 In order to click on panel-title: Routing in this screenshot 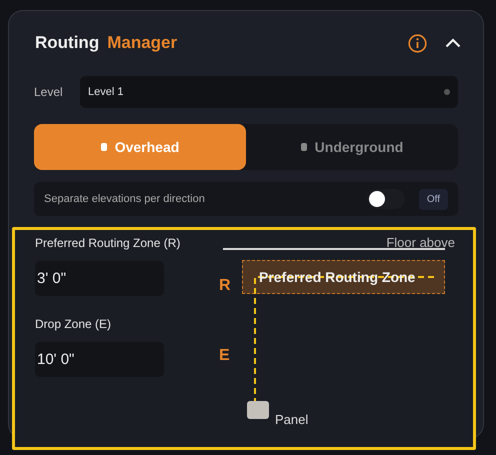, I will do `click(67, 43)`.